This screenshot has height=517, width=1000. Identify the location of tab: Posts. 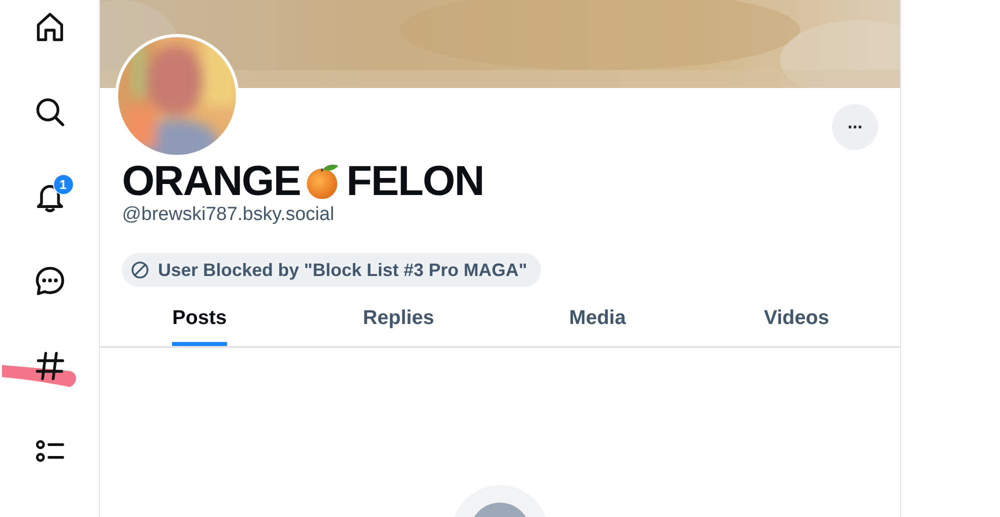
(199, 319).